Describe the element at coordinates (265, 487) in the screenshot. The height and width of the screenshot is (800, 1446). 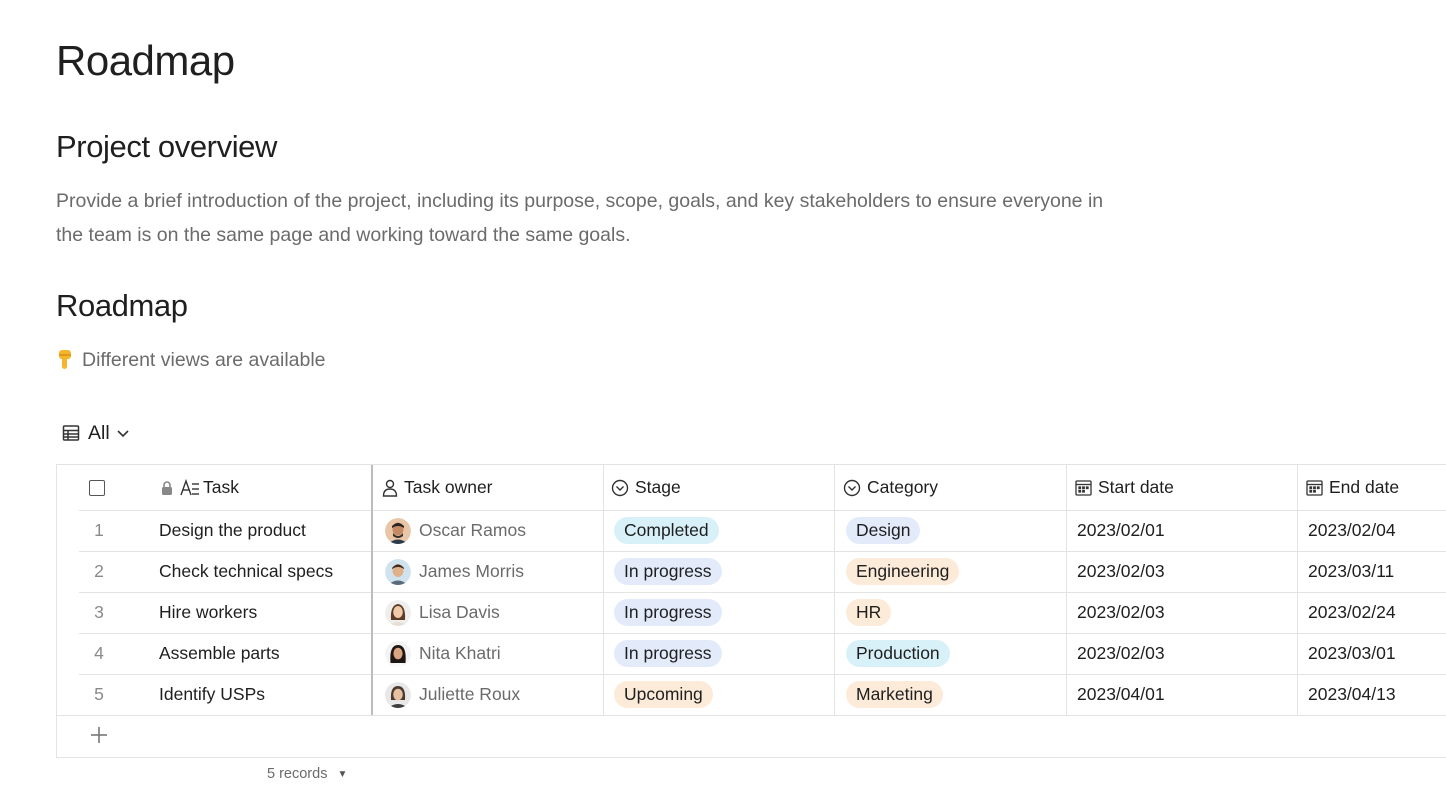
I see `column-header-task: Task` at that location.